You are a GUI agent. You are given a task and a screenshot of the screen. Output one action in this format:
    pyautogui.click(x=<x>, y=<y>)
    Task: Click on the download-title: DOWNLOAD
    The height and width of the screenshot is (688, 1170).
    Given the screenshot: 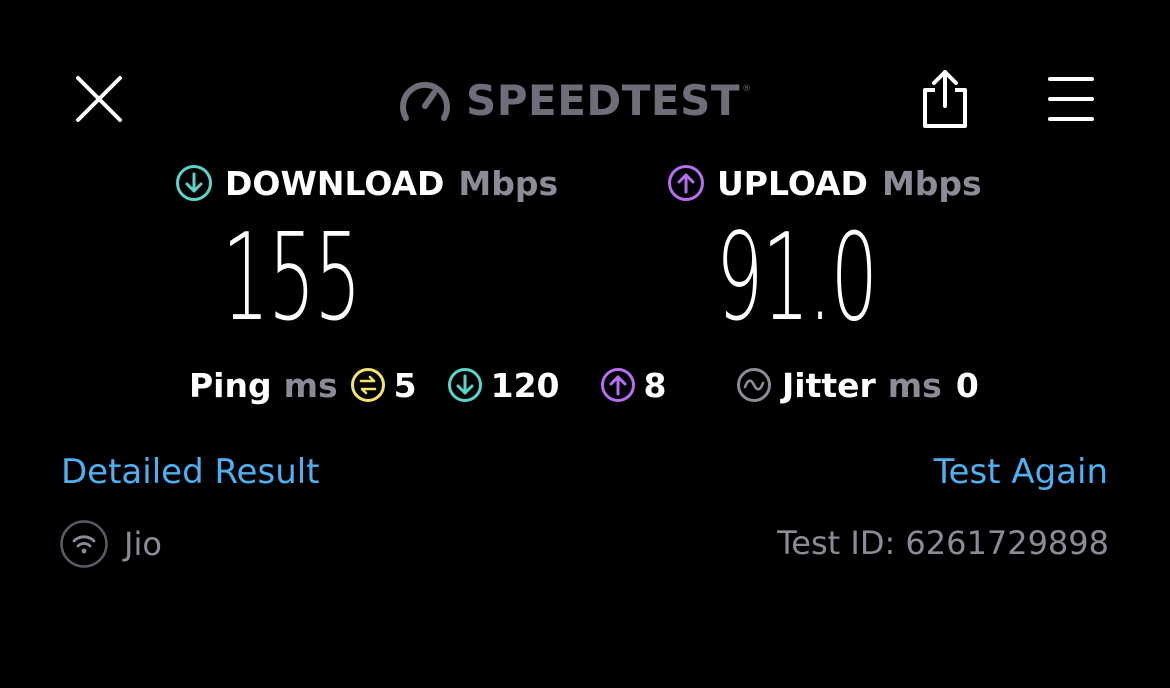 What is the action you would take?
    pyautogui.click(x=335, y=183)
    